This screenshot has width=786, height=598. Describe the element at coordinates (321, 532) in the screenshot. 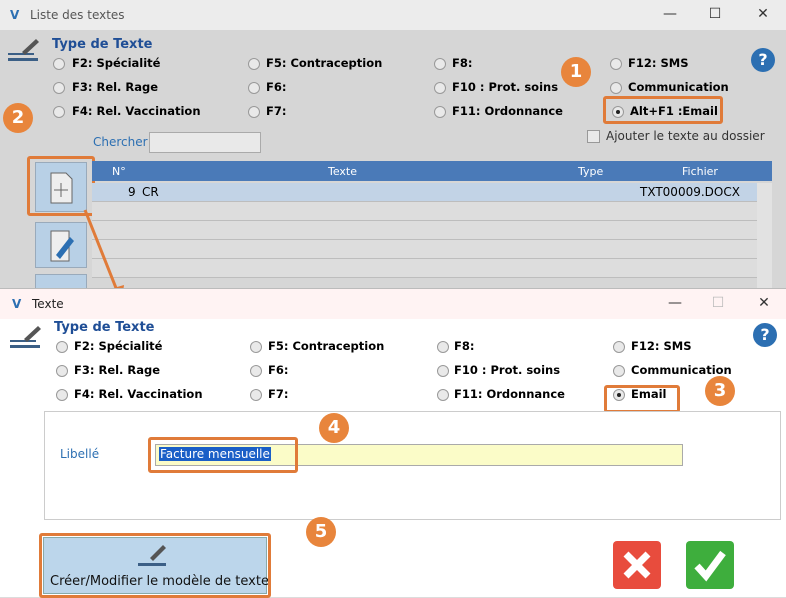

I see `step-badge: 5` at that location.